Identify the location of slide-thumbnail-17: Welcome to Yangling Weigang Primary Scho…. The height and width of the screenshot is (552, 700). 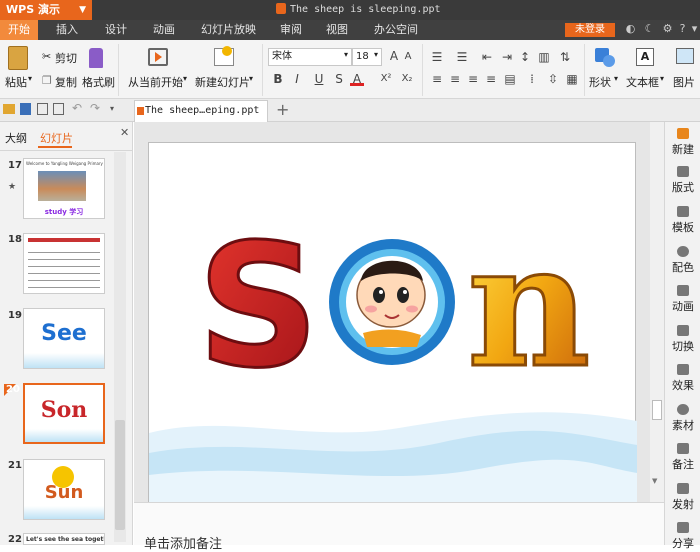
(64, 188).